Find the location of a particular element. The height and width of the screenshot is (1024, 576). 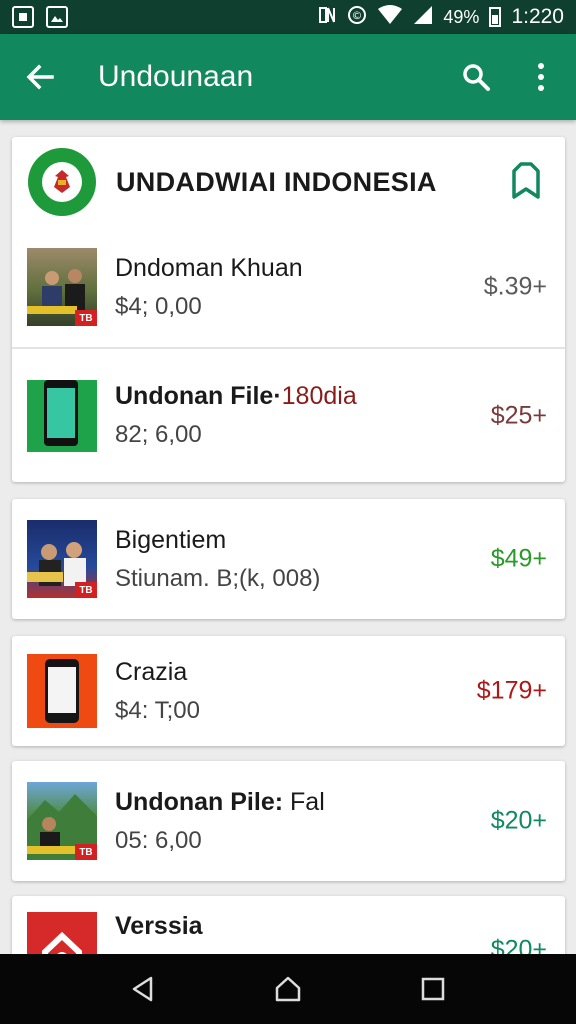

more-options-button is located at coordinates (541, 77).